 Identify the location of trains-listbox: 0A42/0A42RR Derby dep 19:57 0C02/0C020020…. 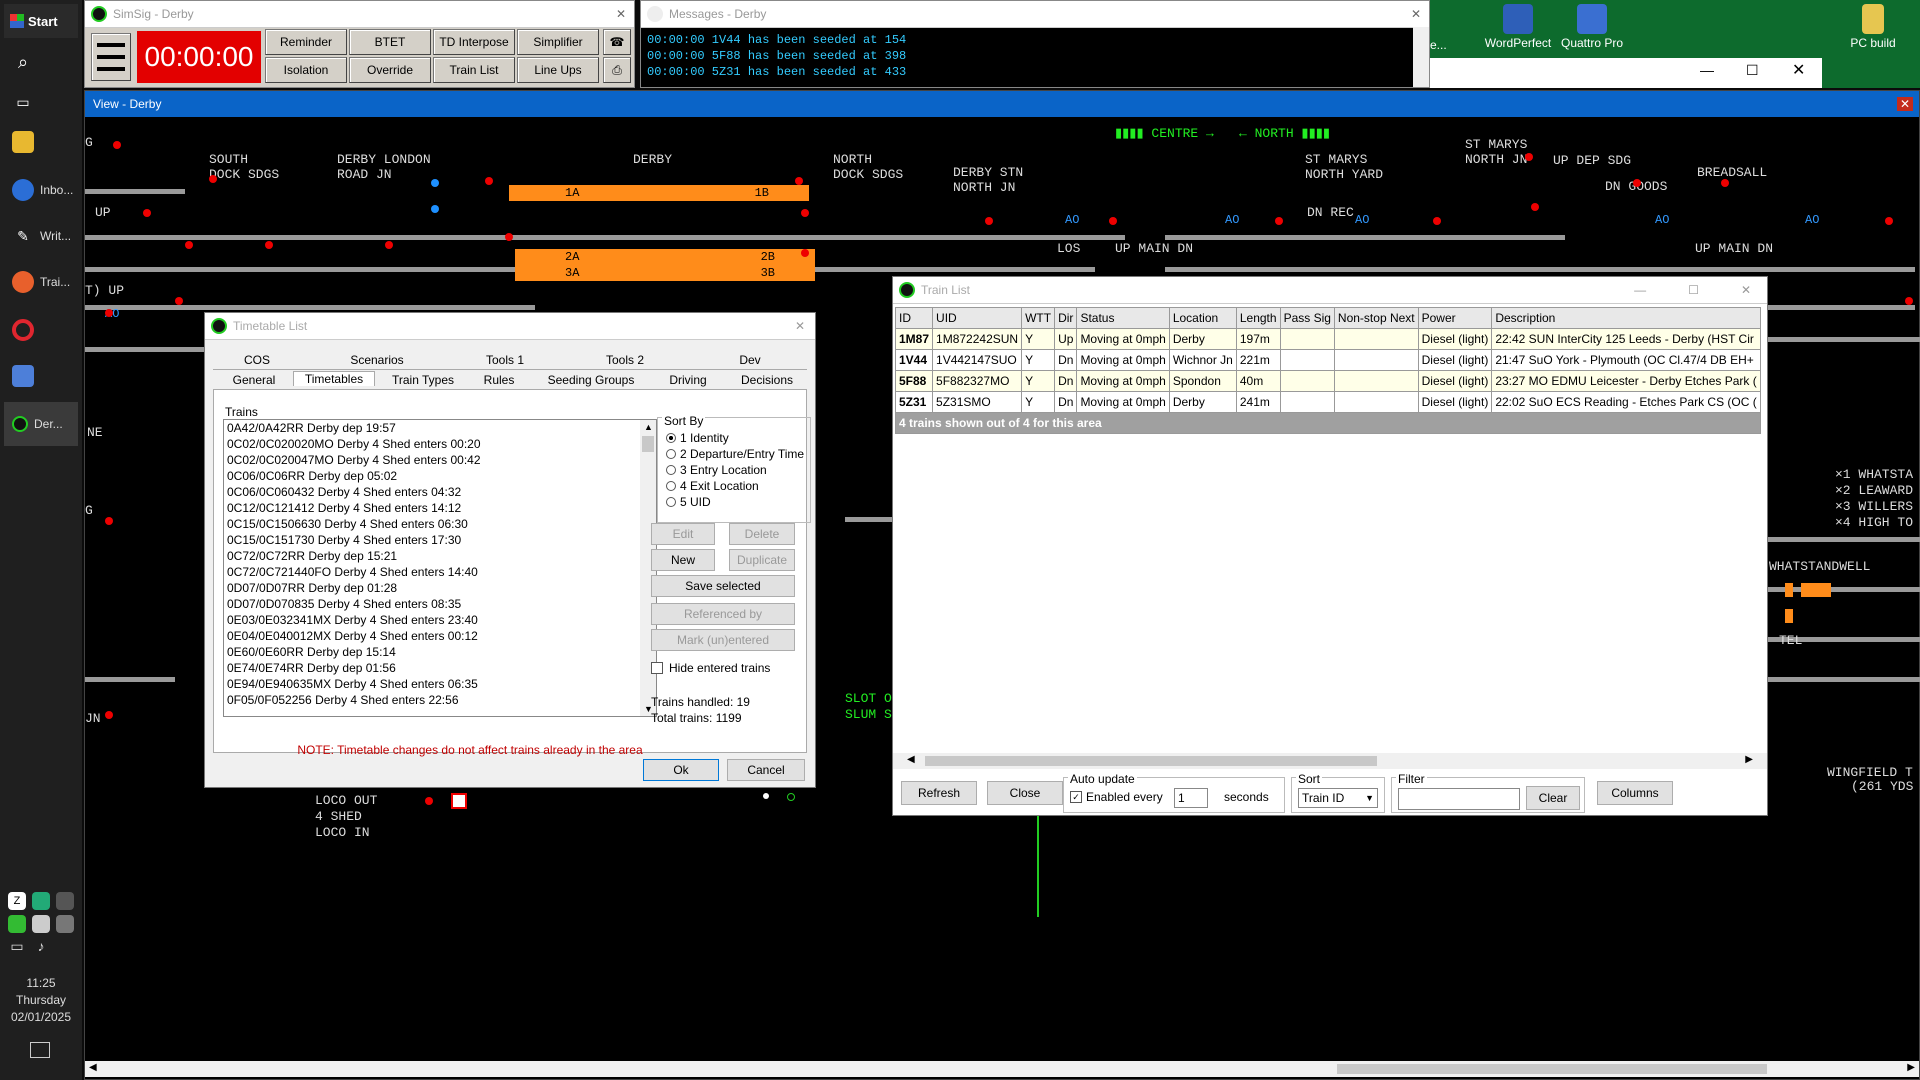
(440, 568).